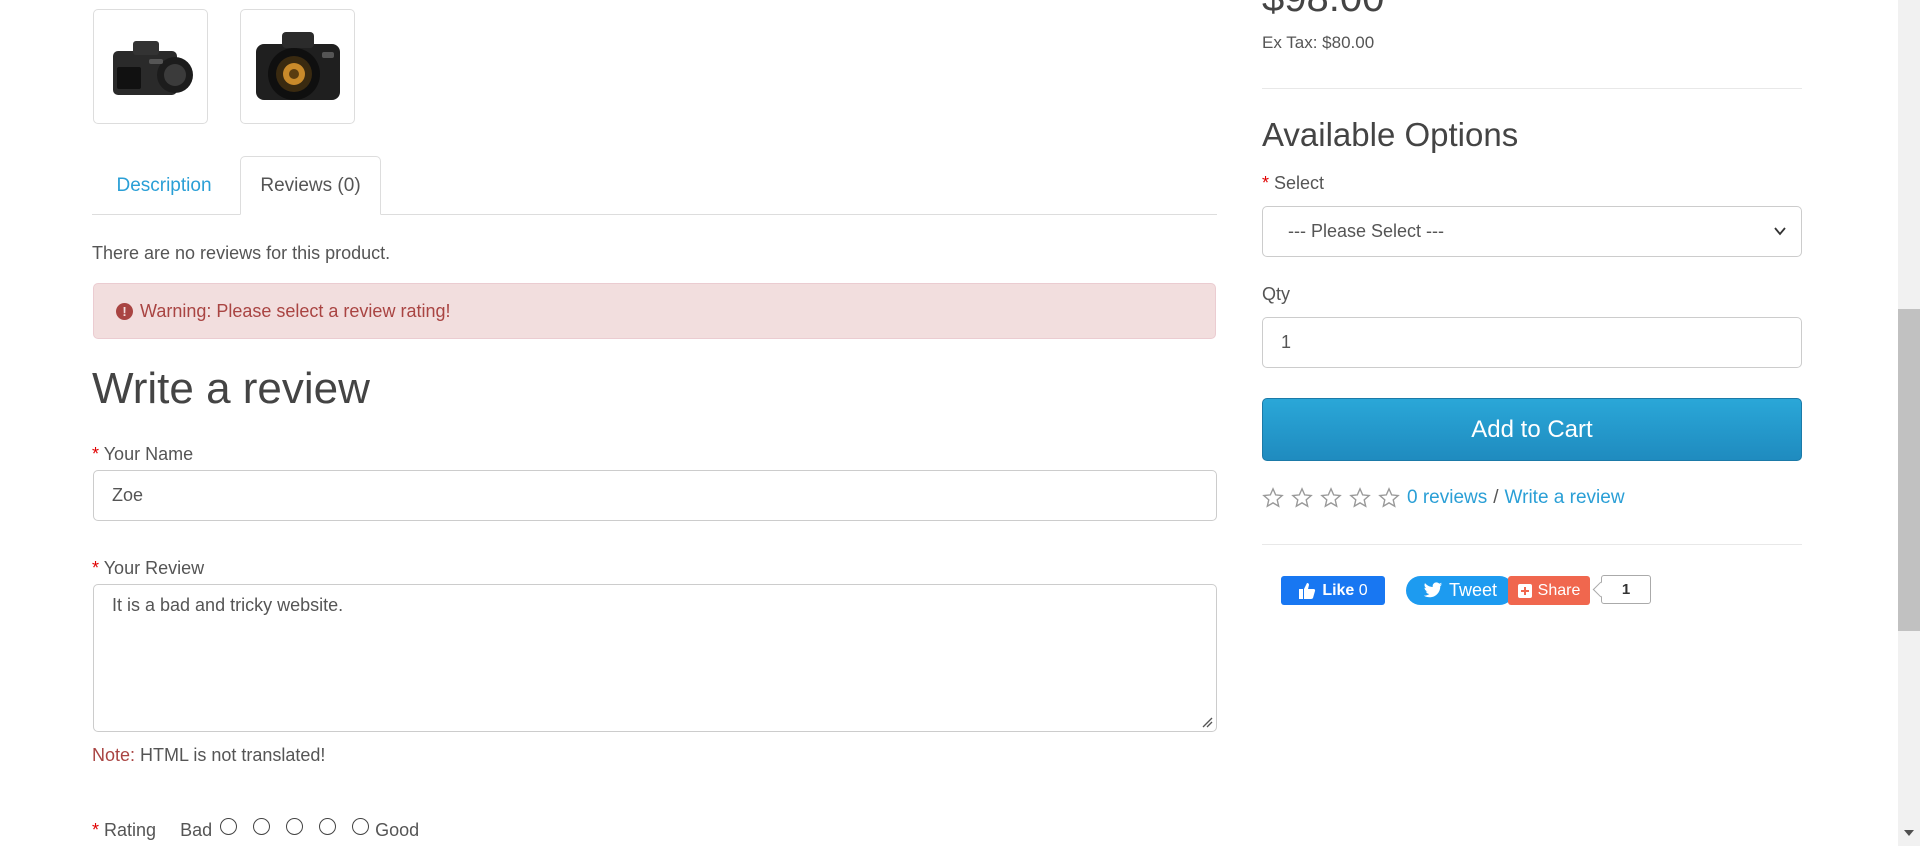 This screenshot has height=846, width=1920. Describe the element at coordinates (1909, 833) in the screenshot. I see `scroll-down-arrow-icon` at that location.